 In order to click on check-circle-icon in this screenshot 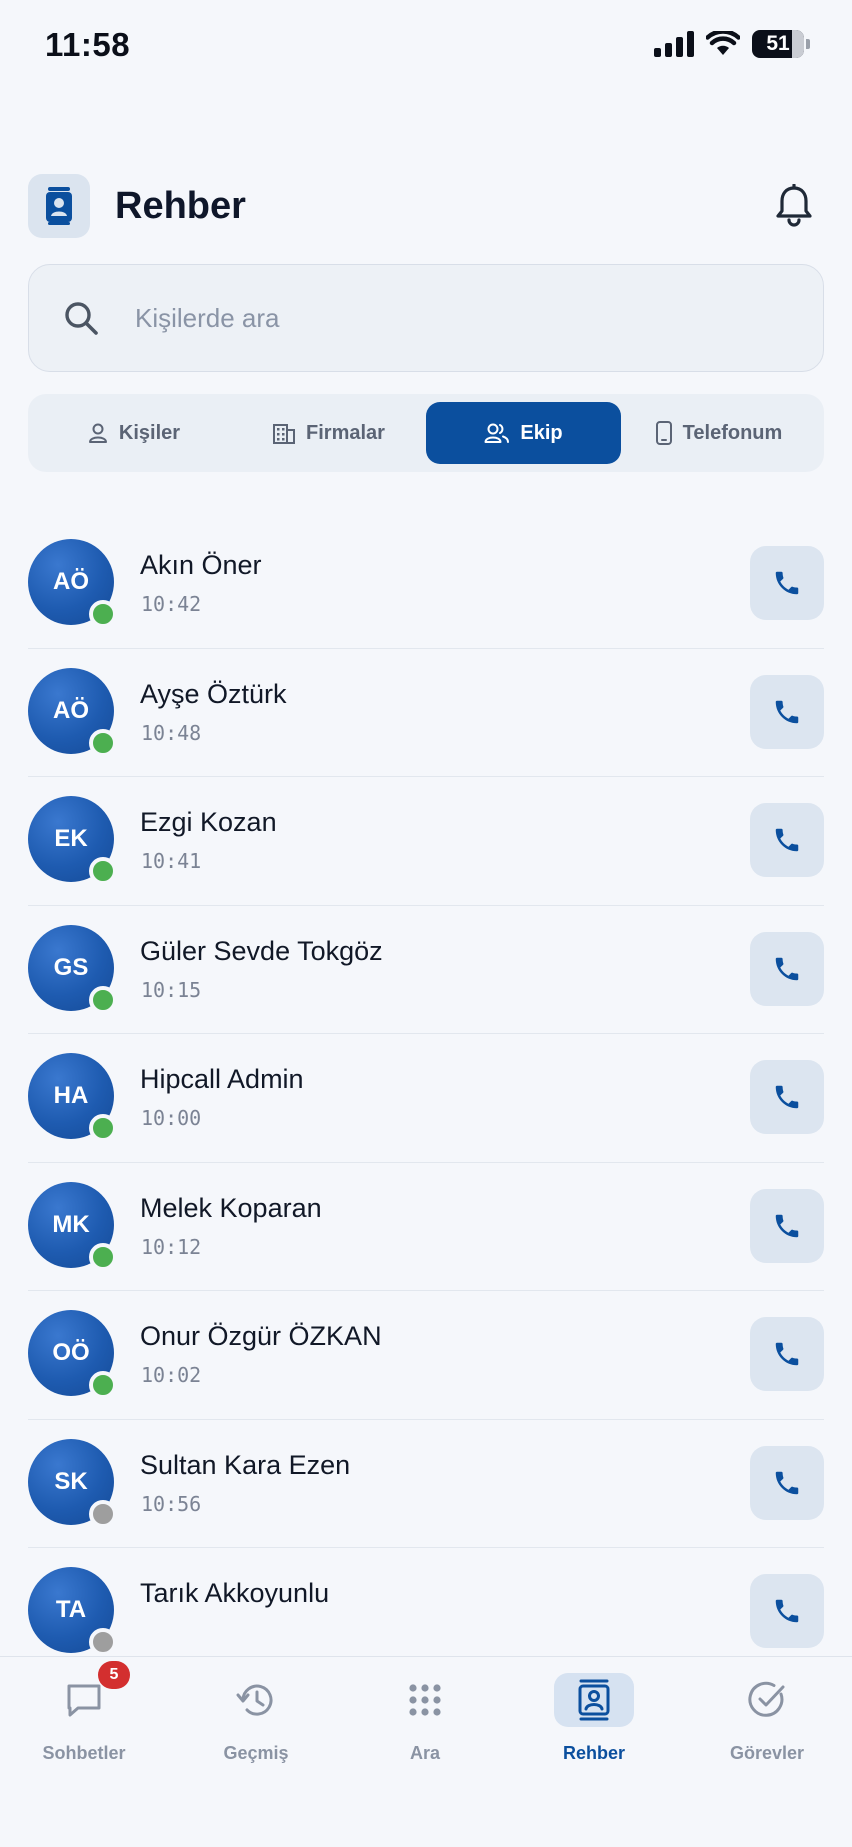, I will do `click(766, 1699)`.